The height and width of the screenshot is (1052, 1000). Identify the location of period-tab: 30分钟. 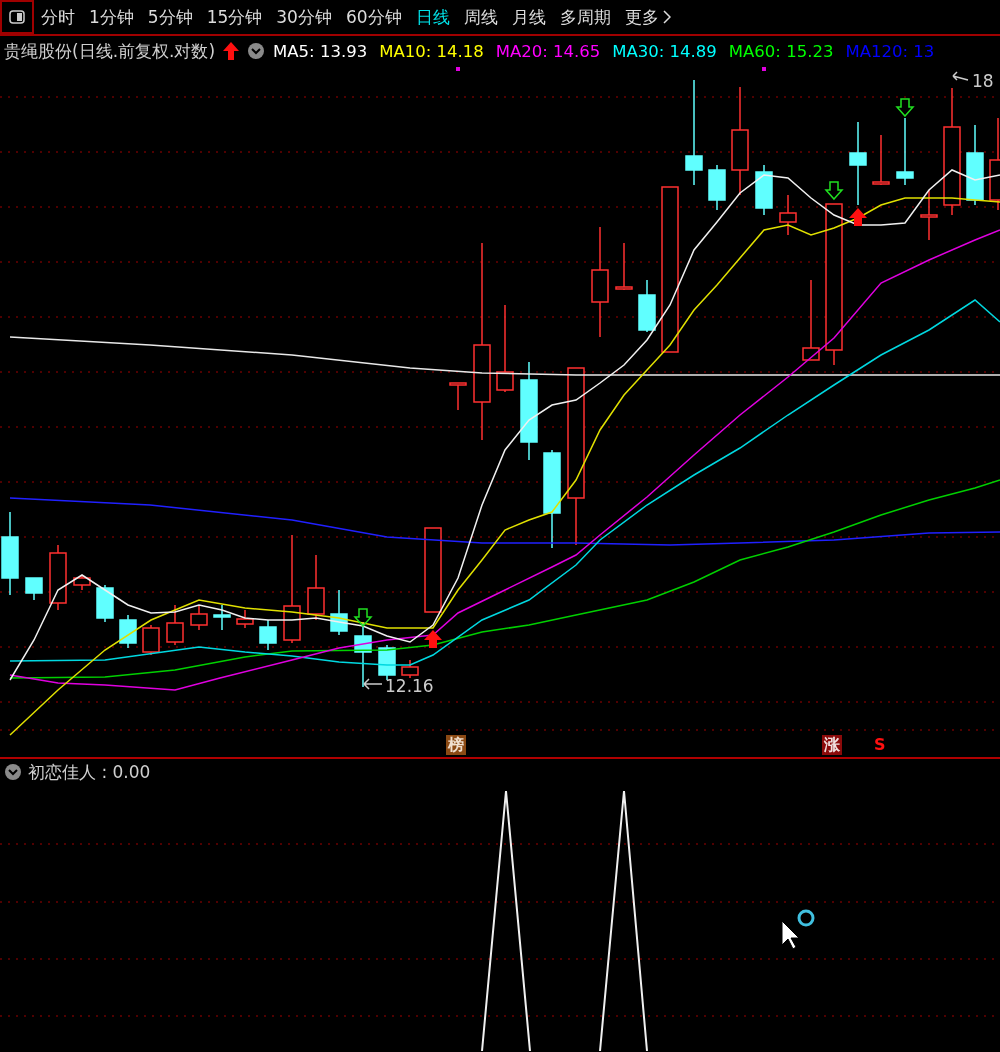
(304, 17).